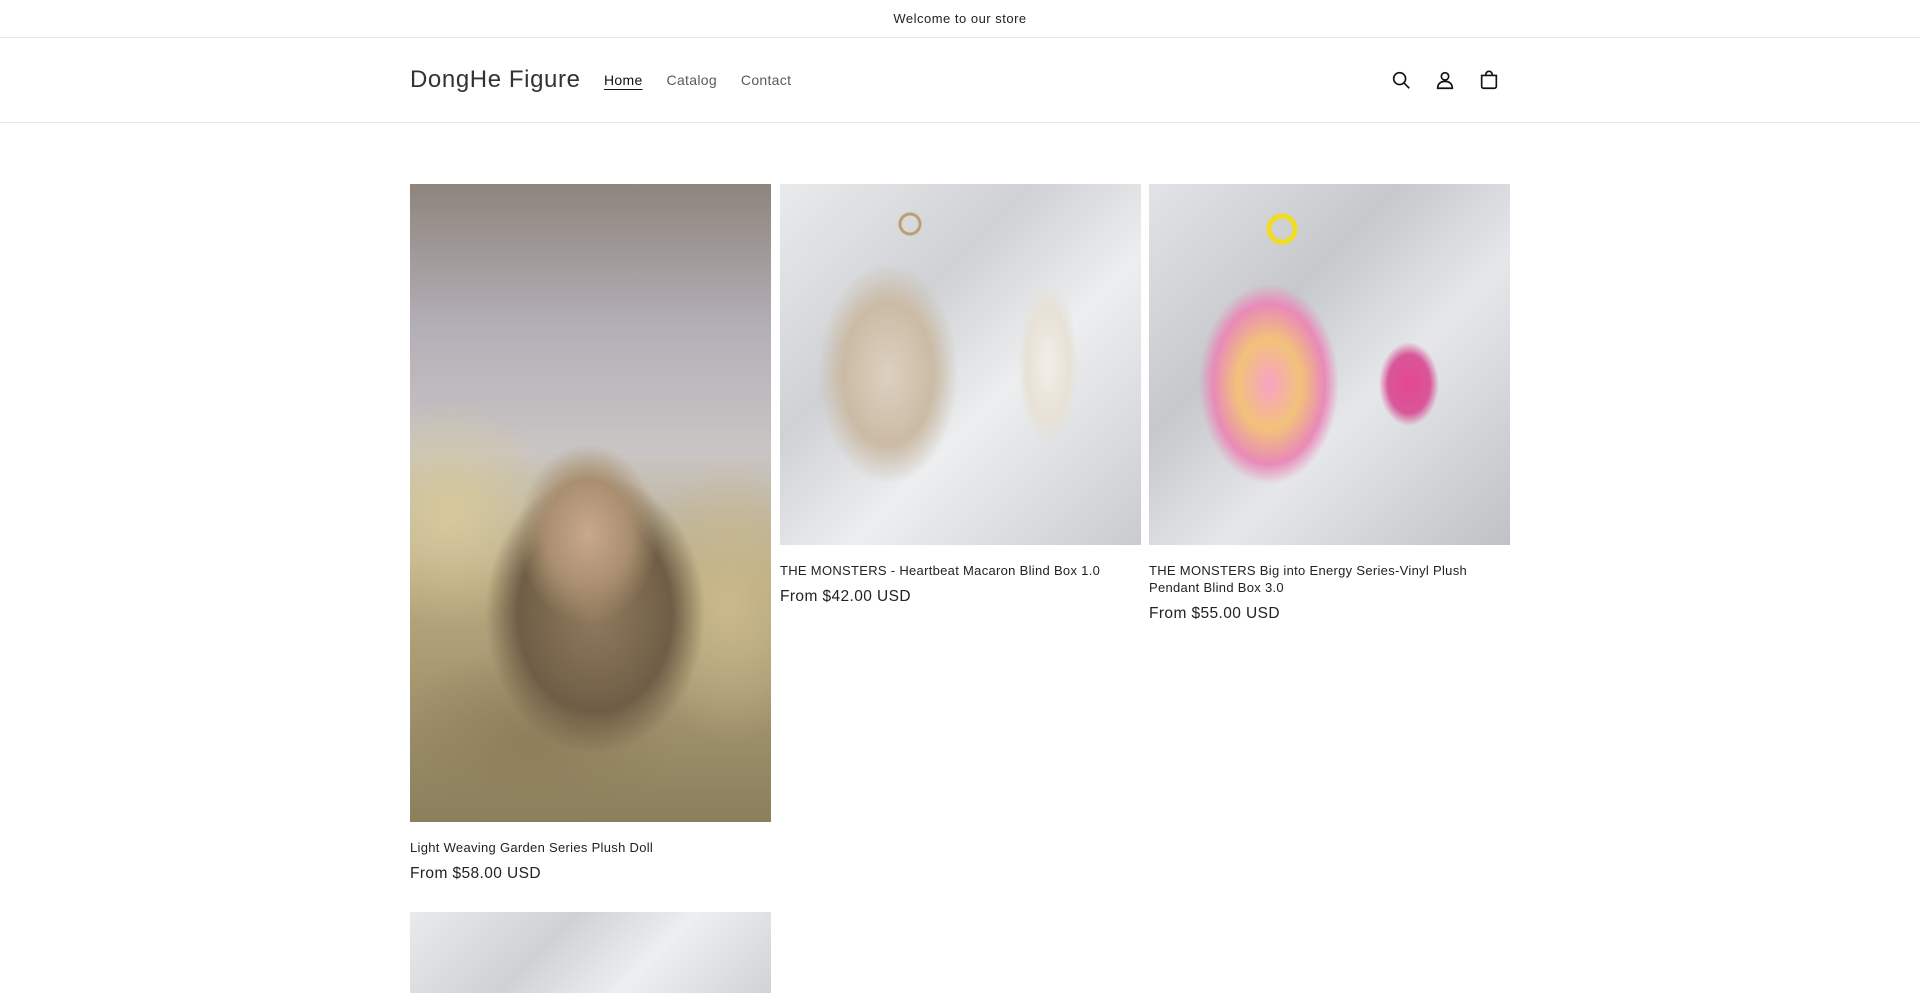 This screenshot has height=993, width=1920. What do you see at coordinates (623, 80) in the screenshot?
I see `nav-home: Home` at bounding box center [623, 80].